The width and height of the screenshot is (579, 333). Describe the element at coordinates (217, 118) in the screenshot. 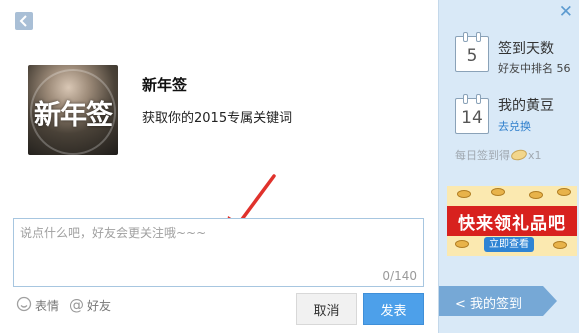

I see `app-description: 获取你的2015专属关键词` at that location.